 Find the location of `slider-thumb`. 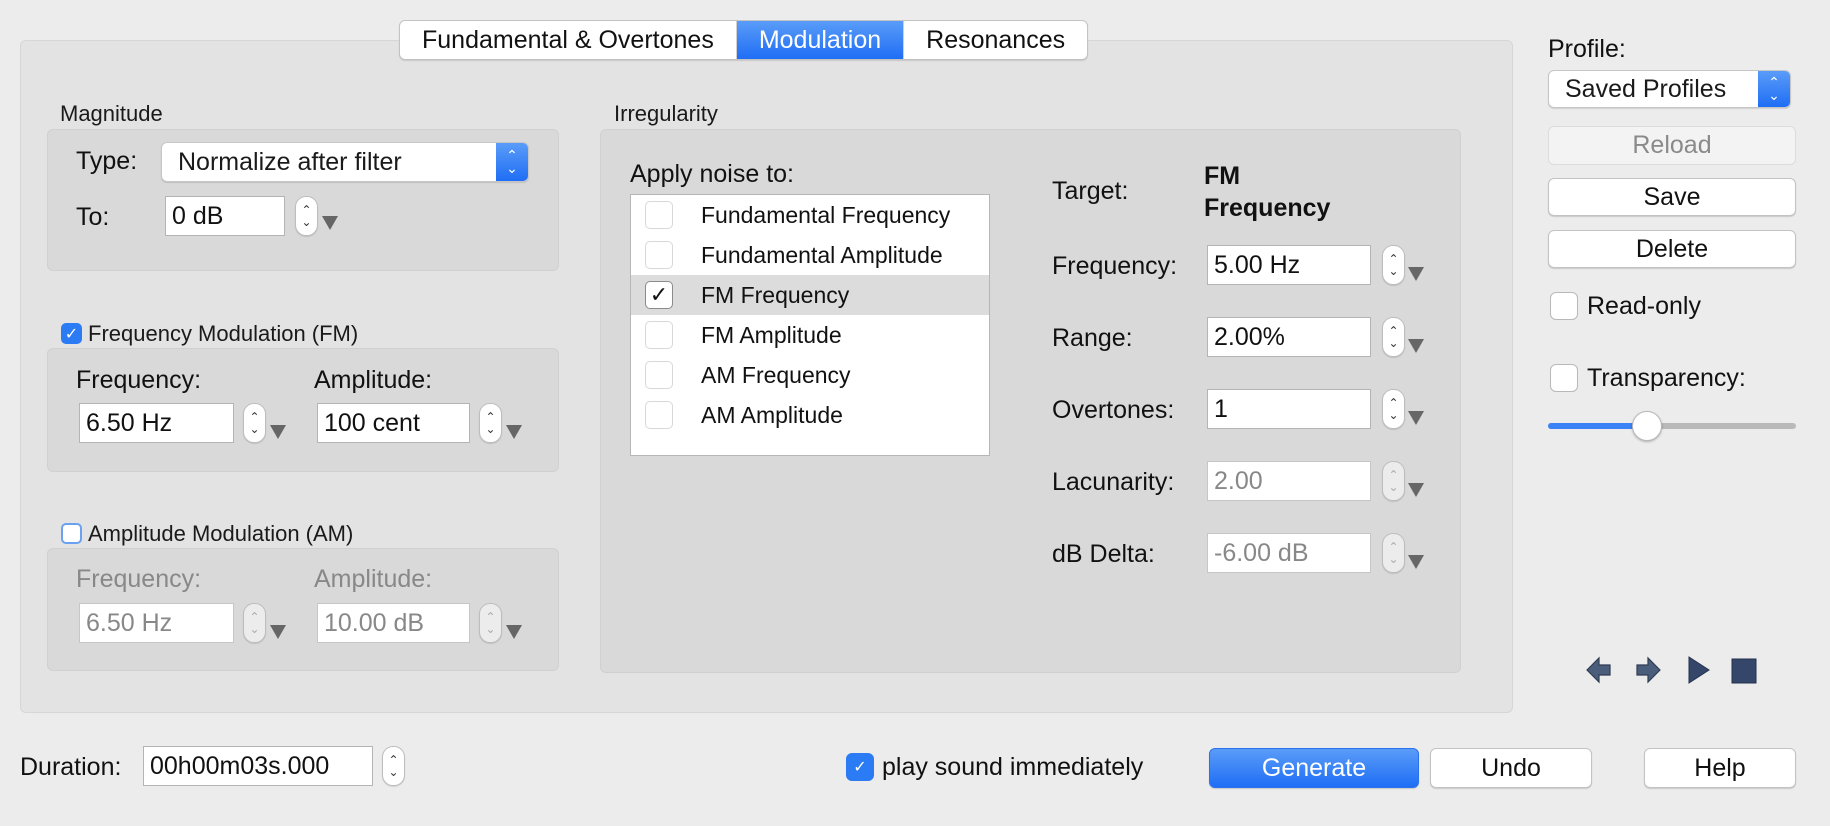

slider-thumb is located at coordinates (1647, 426).